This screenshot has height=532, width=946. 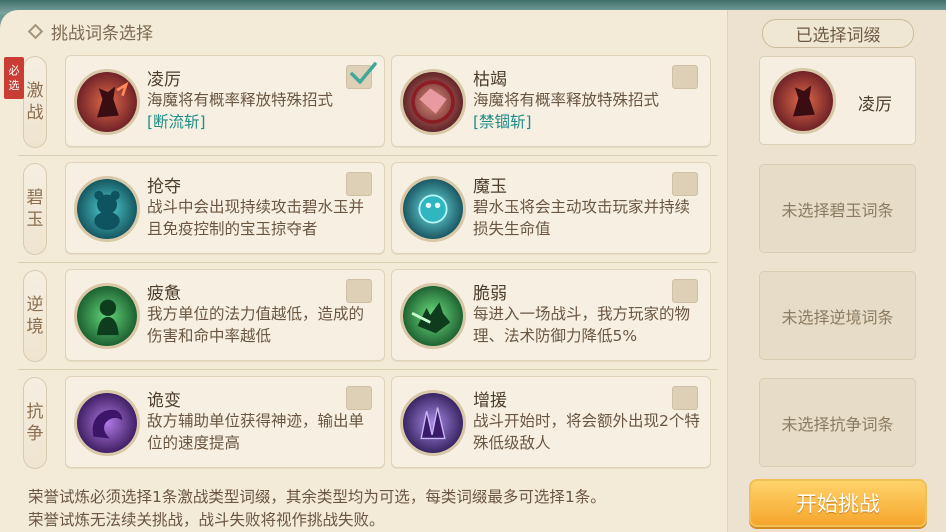 I want to click on selected-slot-jizhan: 凌厉, so click(x=837, y=100).